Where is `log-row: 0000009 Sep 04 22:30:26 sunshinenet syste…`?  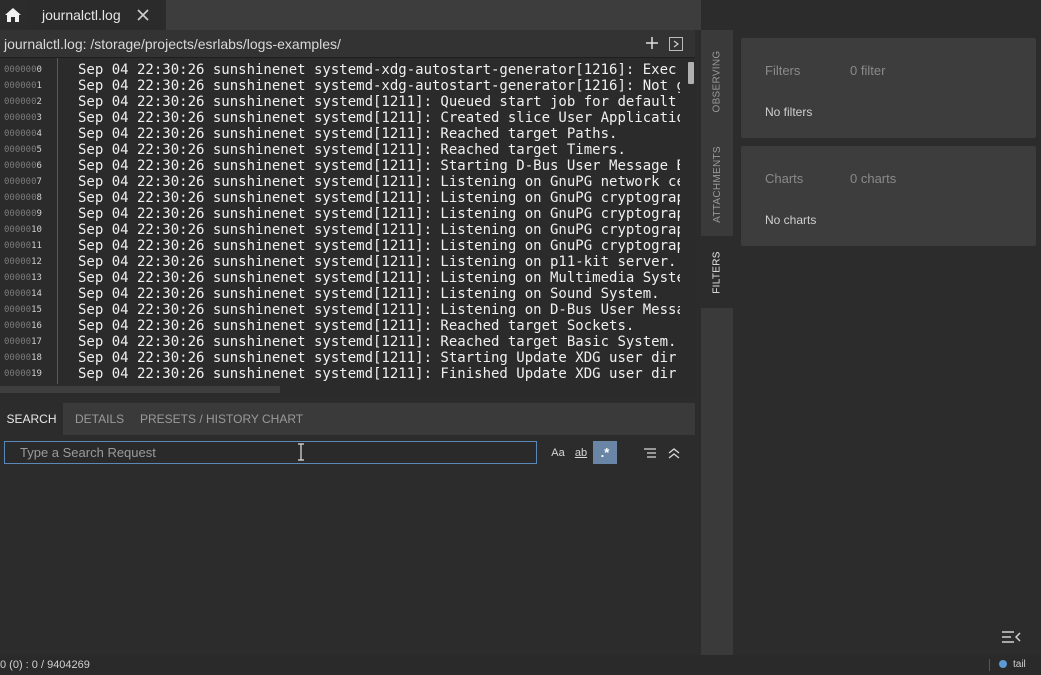 log-row: 0000009 Sep 04 22:30:26 sunshinenet syste… is located at coordinates (342, 214).